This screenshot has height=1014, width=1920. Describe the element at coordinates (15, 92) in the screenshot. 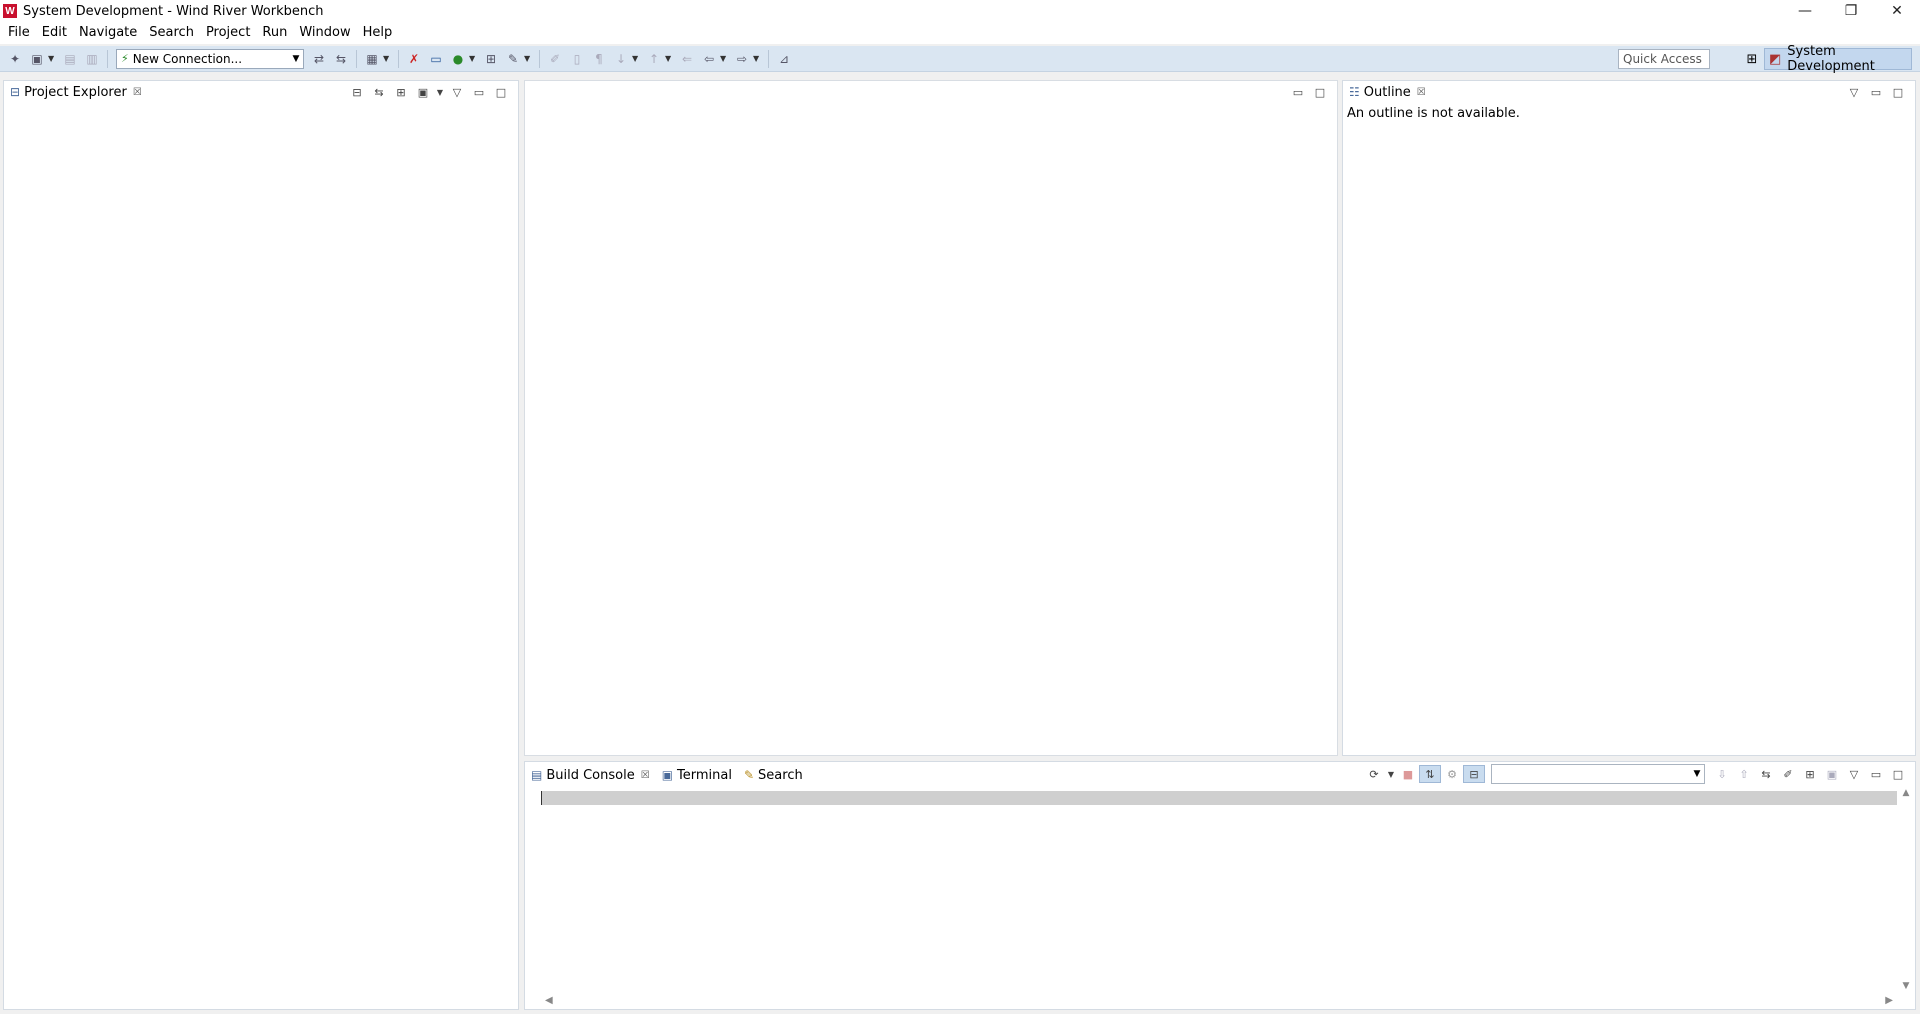

I see `project-explorer-icon: ⊟` at that location.